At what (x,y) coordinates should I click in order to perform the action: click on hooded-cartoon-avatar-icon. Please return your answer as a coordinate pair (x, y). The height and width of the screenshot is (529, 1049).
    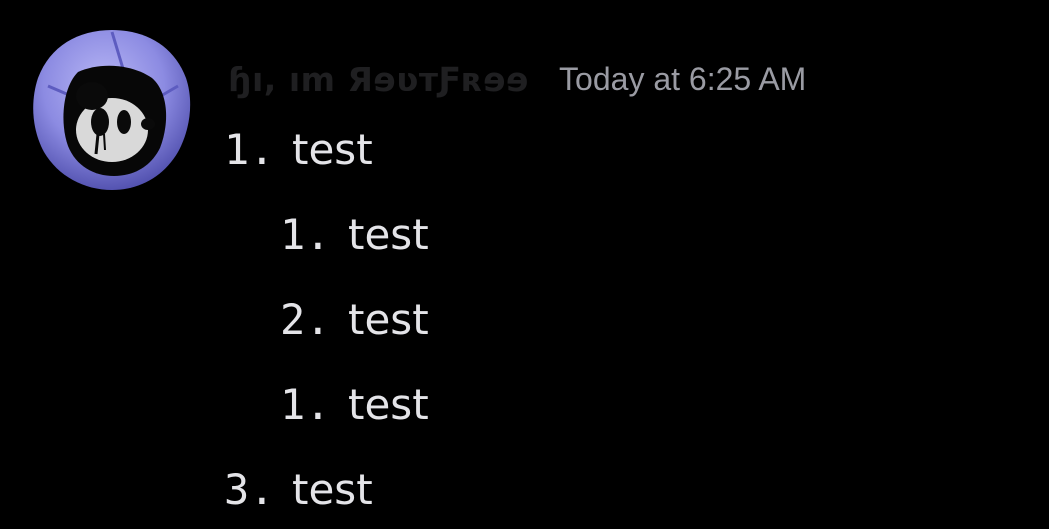
    Looking at the image, I should click on (112, 110).